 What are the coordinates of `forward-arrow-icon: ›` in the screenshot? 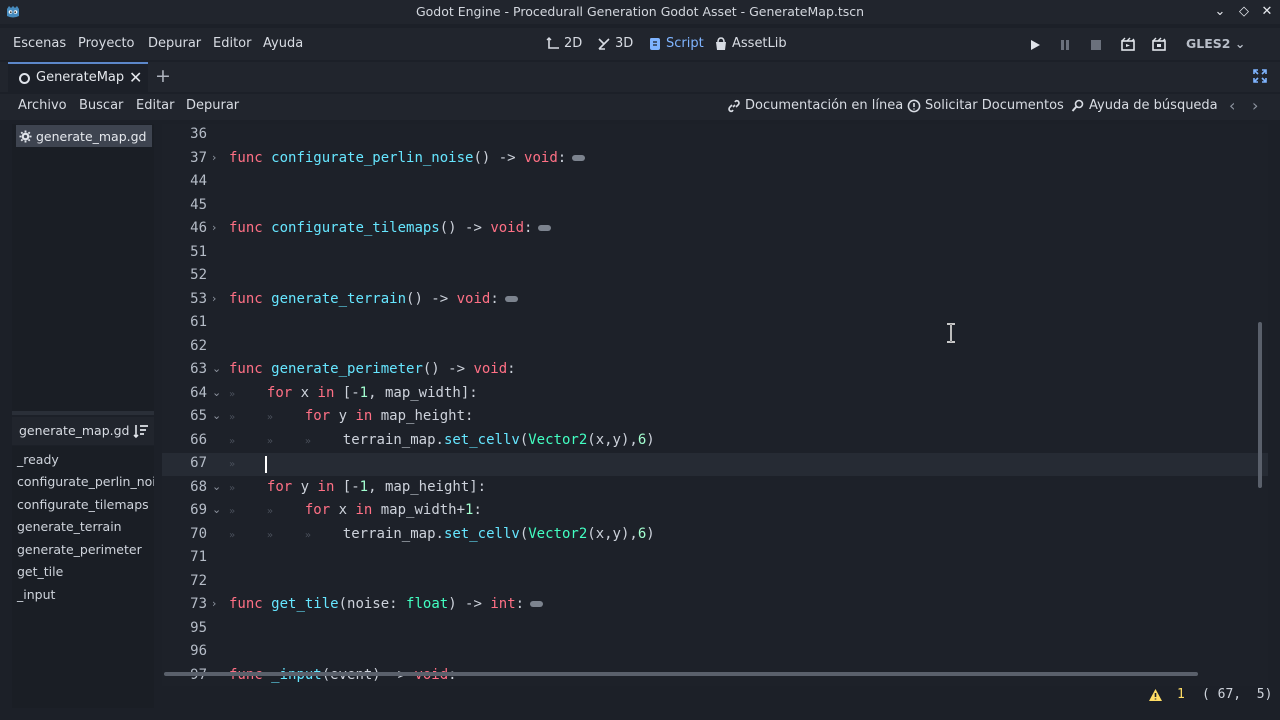 It's located at (1255, 105).